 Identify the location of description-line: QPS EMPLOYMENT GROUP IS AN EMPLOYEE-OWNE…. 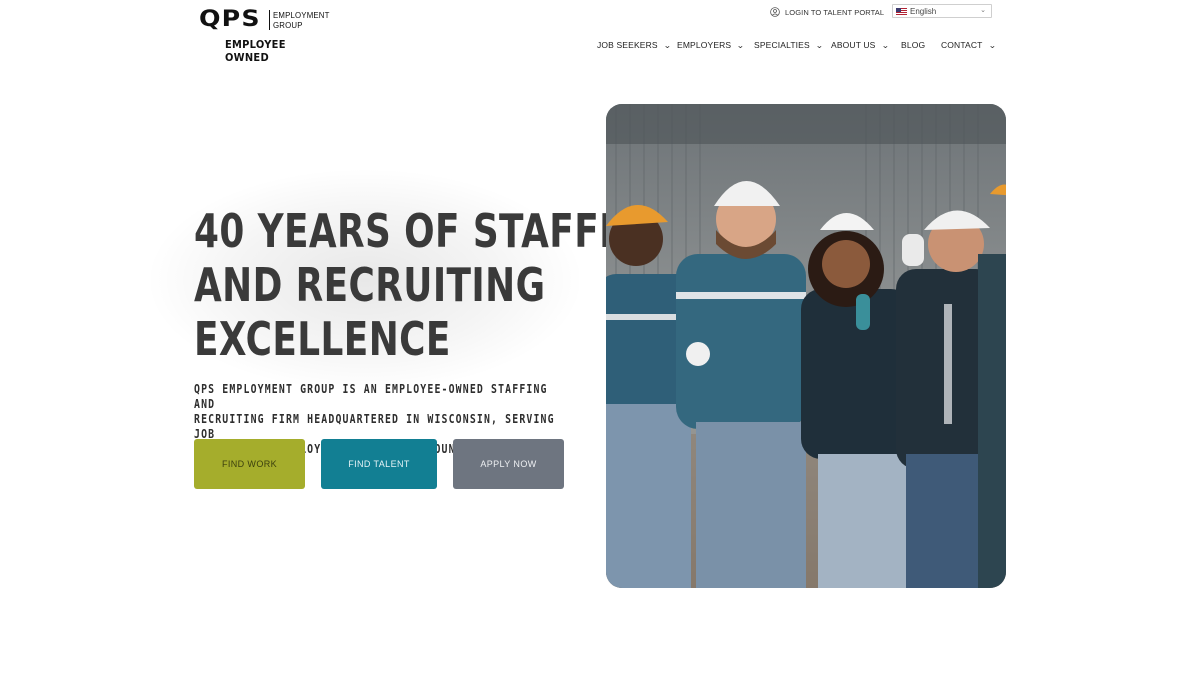
(371, 396).